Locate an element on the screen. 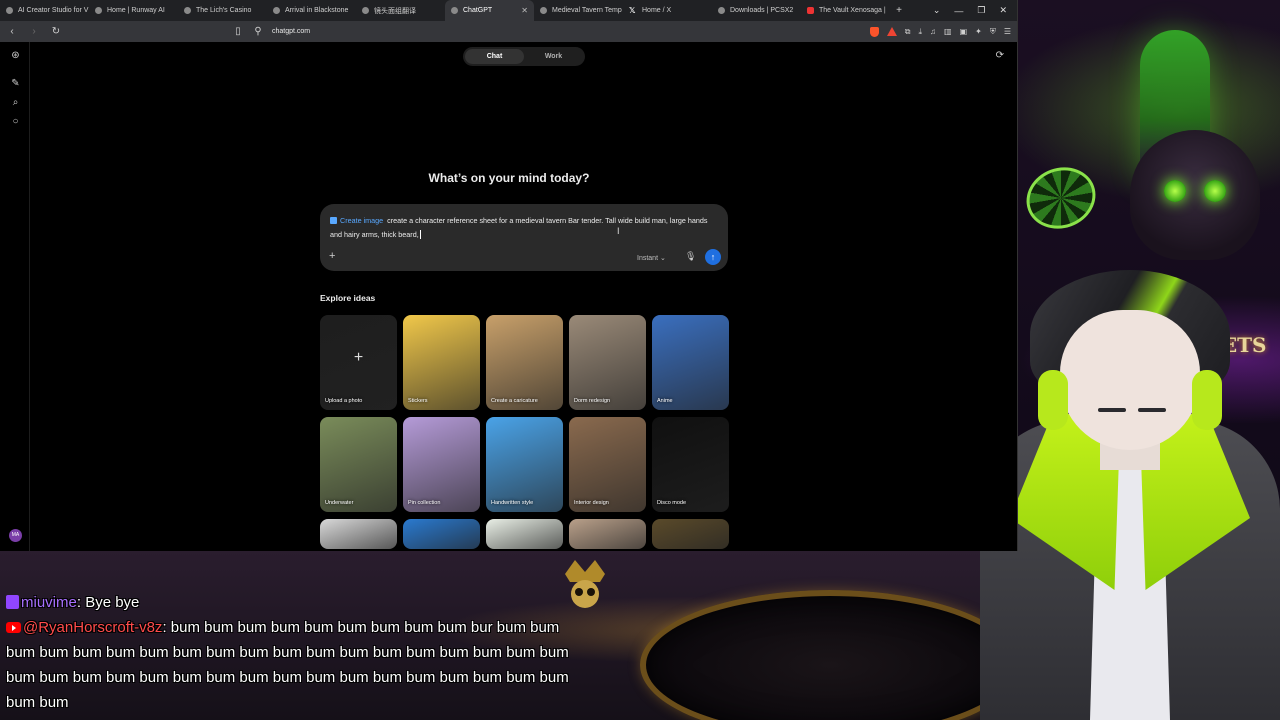 This screenshot has width=1280, height=720. idea-card: + Upload a photo is located at coordinates (358, 362).